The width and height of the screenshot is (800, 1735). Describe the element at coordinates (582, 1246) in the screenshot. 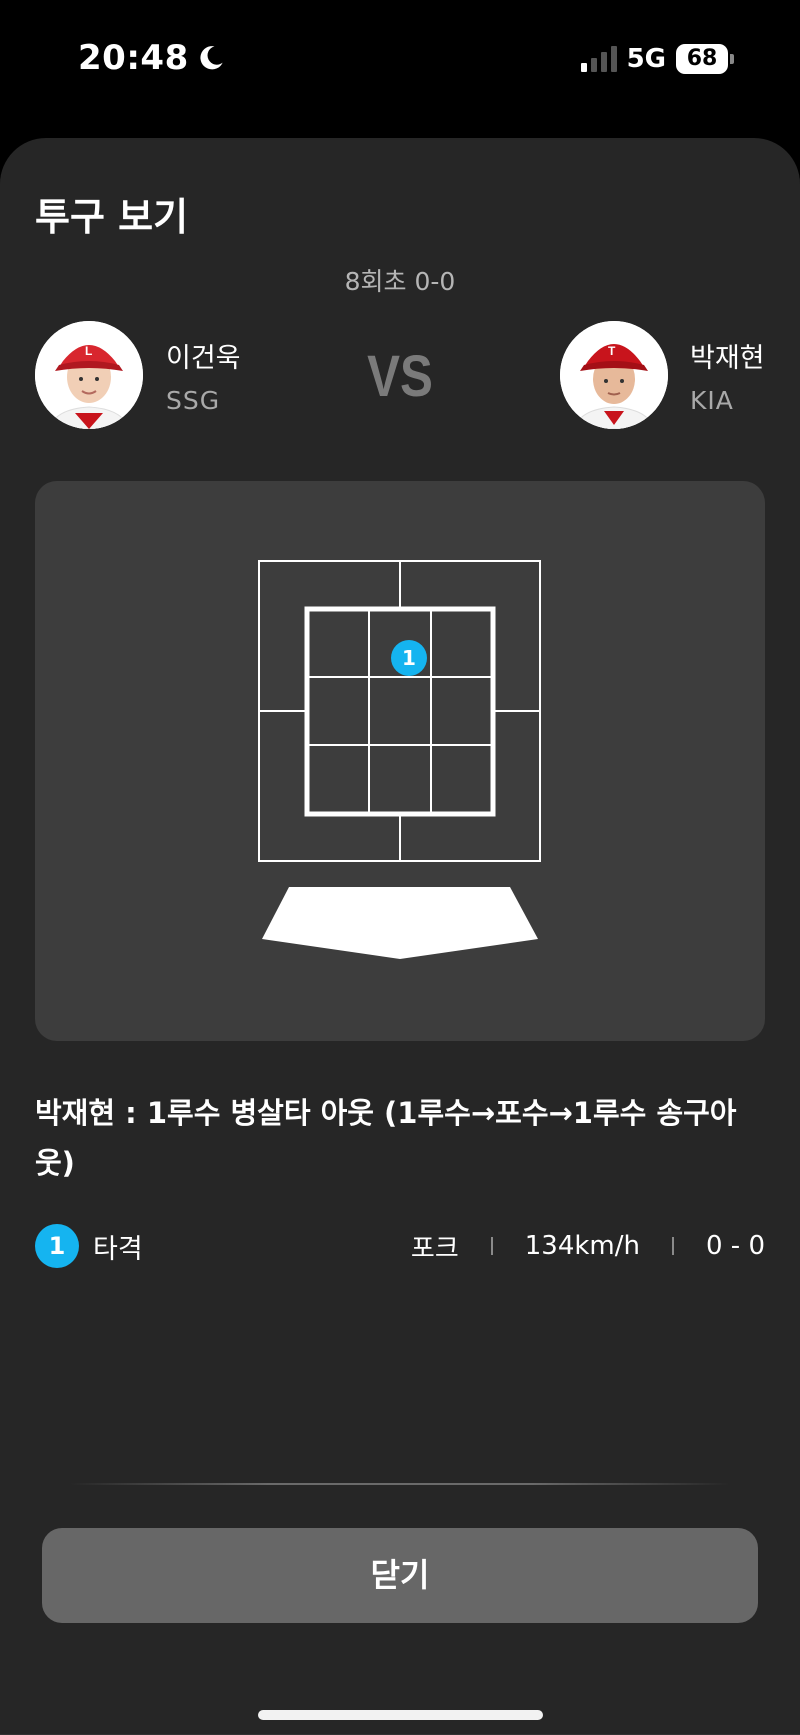

I see `pitch-speed: 134km/h` at that location.